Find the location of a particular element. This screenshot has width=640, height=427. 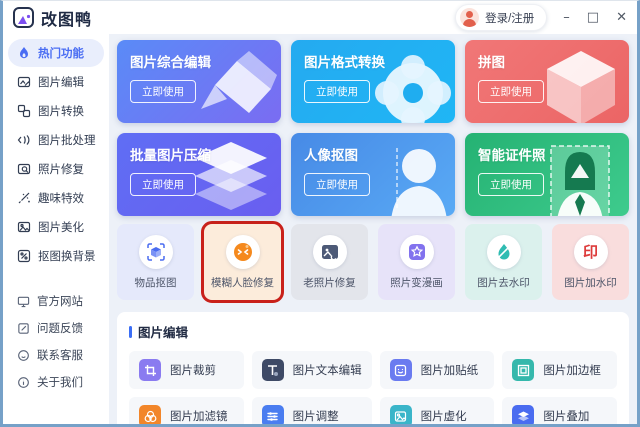

edit-item-text-edit: 图片文本编辑 is located at coordinates (311, 370).